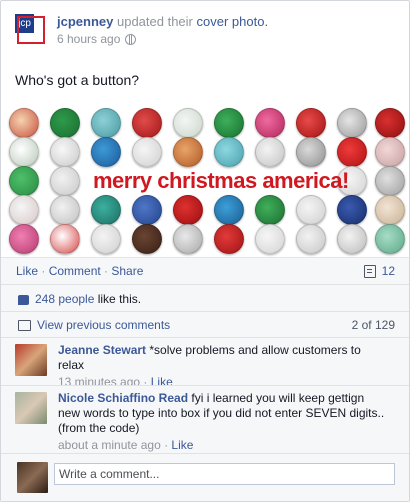  Describe the element at coordinates (379, 271) in the screenshot. I see `shares-count: 12` at that location.